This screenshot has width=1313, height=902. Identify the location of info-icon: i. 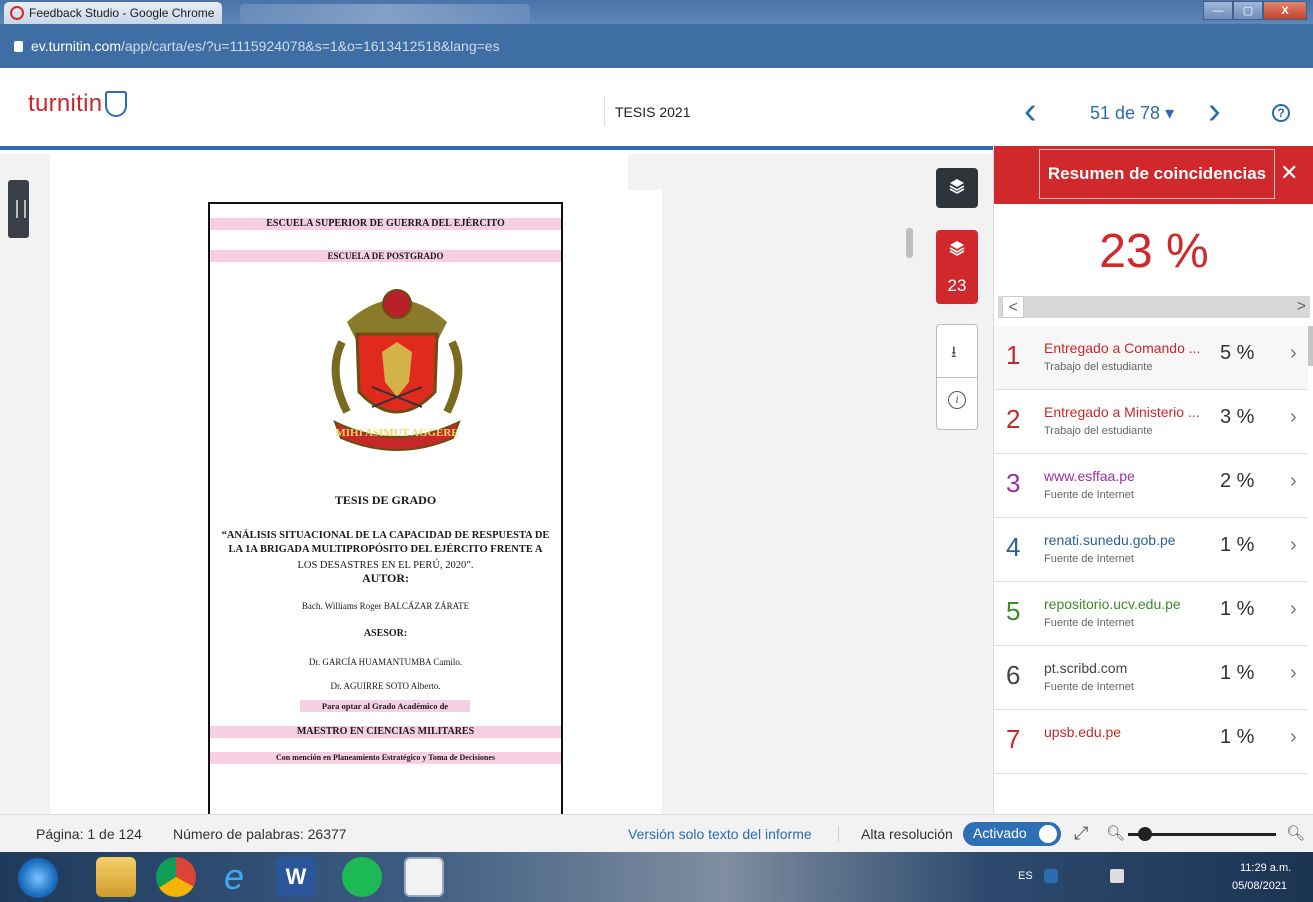
(957, 400).